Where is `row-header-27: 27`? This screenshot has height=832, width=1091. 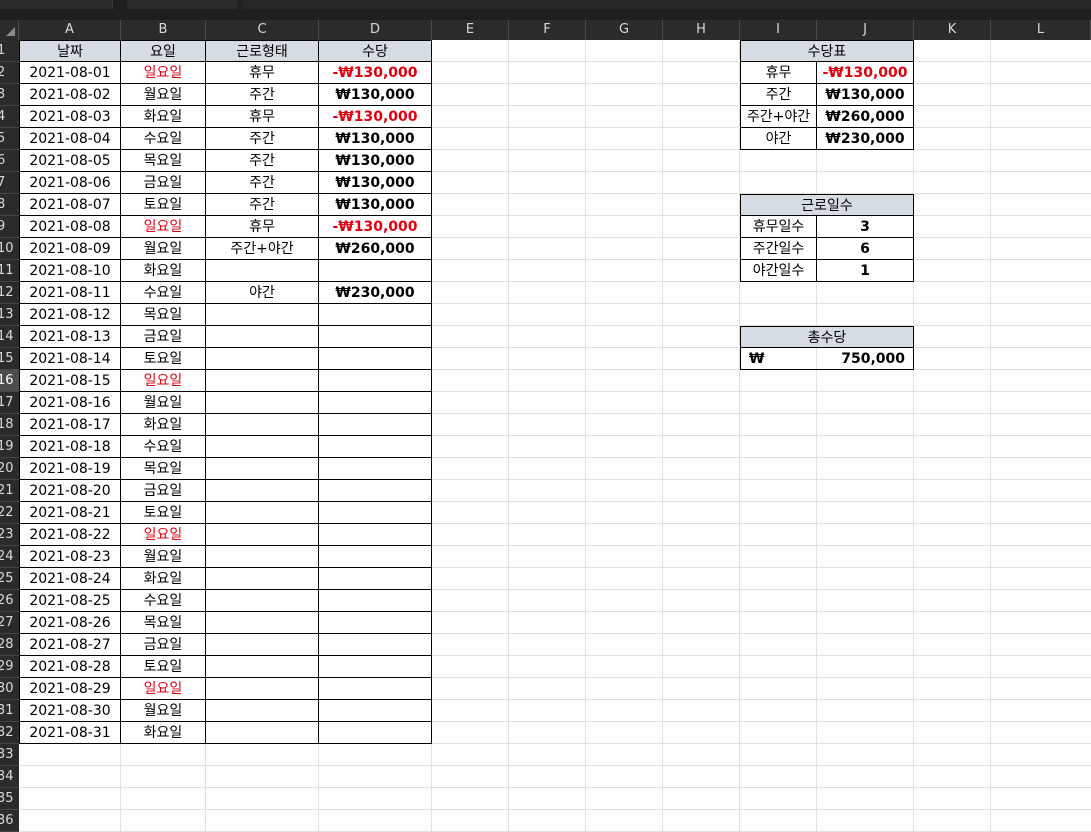
row-header-27: 27 is located at coordinates (9, 623).